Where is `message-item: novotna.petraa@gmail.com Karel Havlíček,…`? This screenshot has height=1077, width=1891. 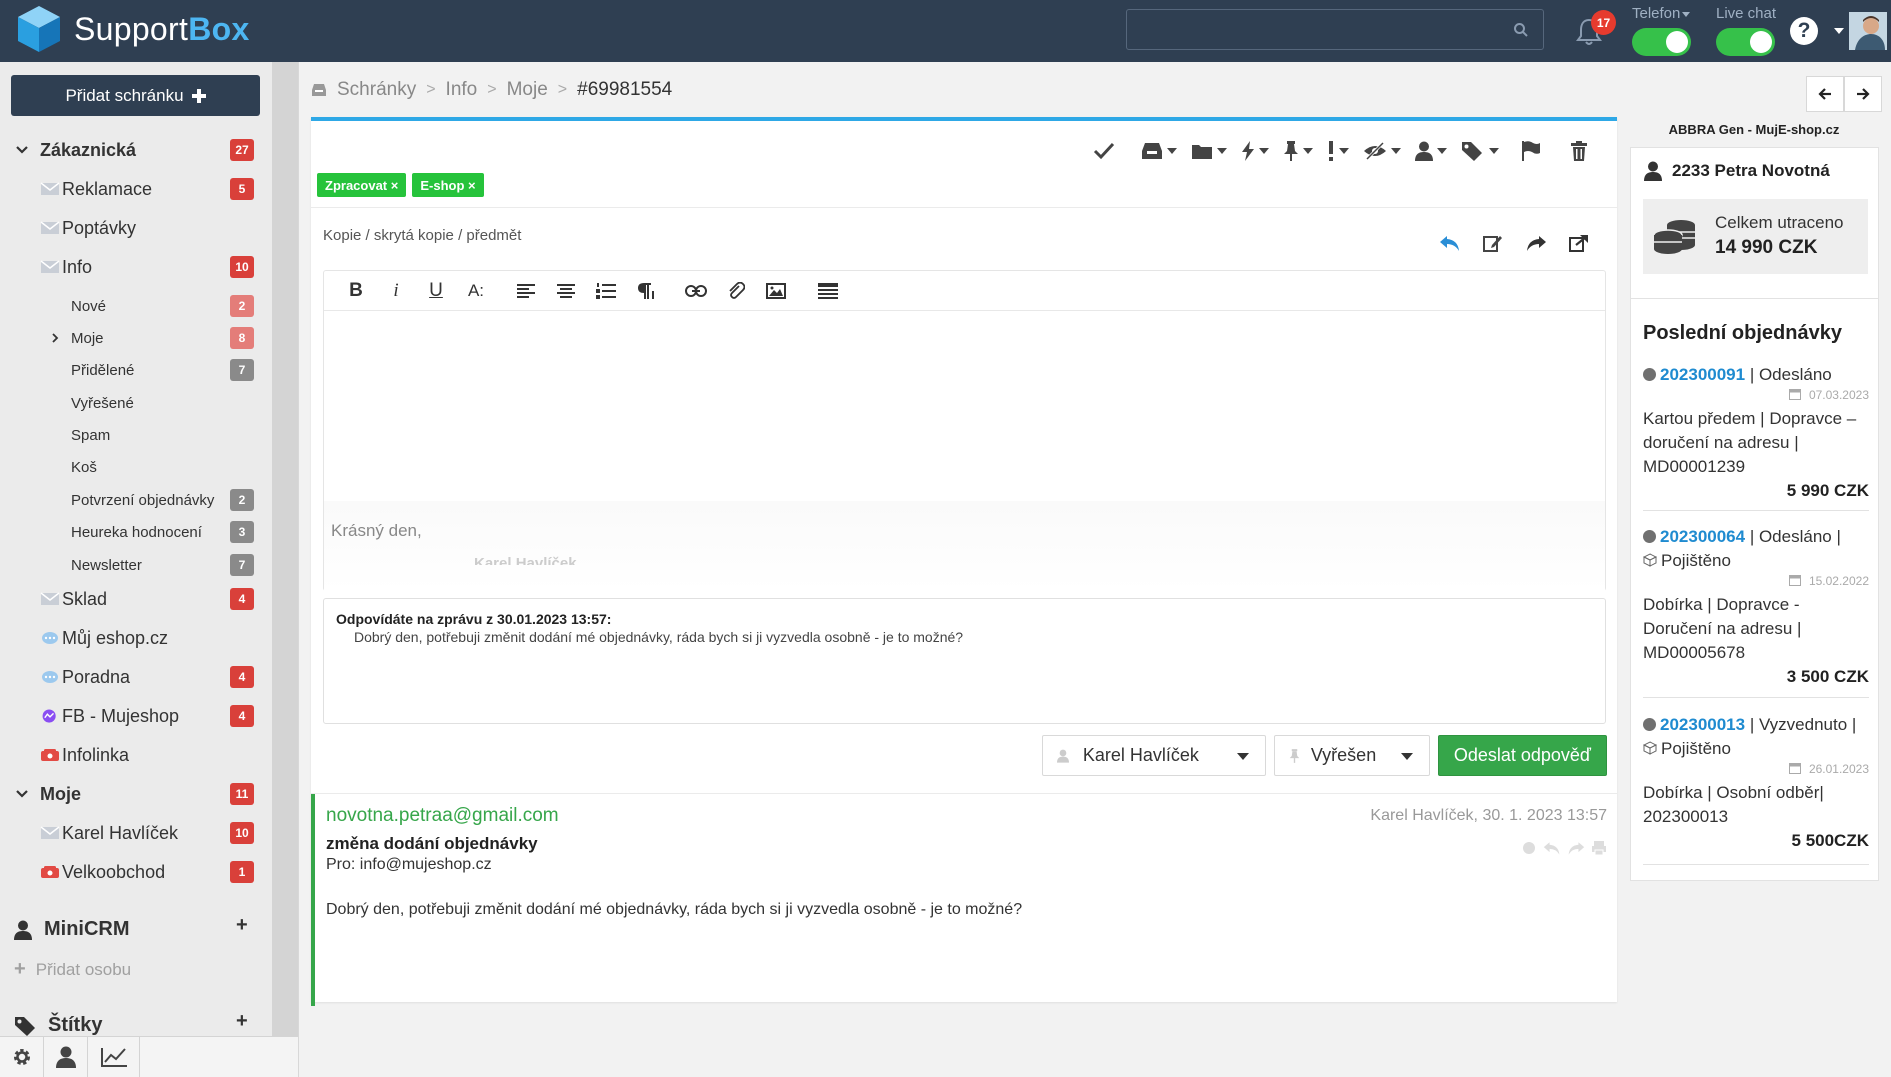
message-item: novotna.petraa@gmail.com Karel Havlíček,… is located at coordinates (964, 900).